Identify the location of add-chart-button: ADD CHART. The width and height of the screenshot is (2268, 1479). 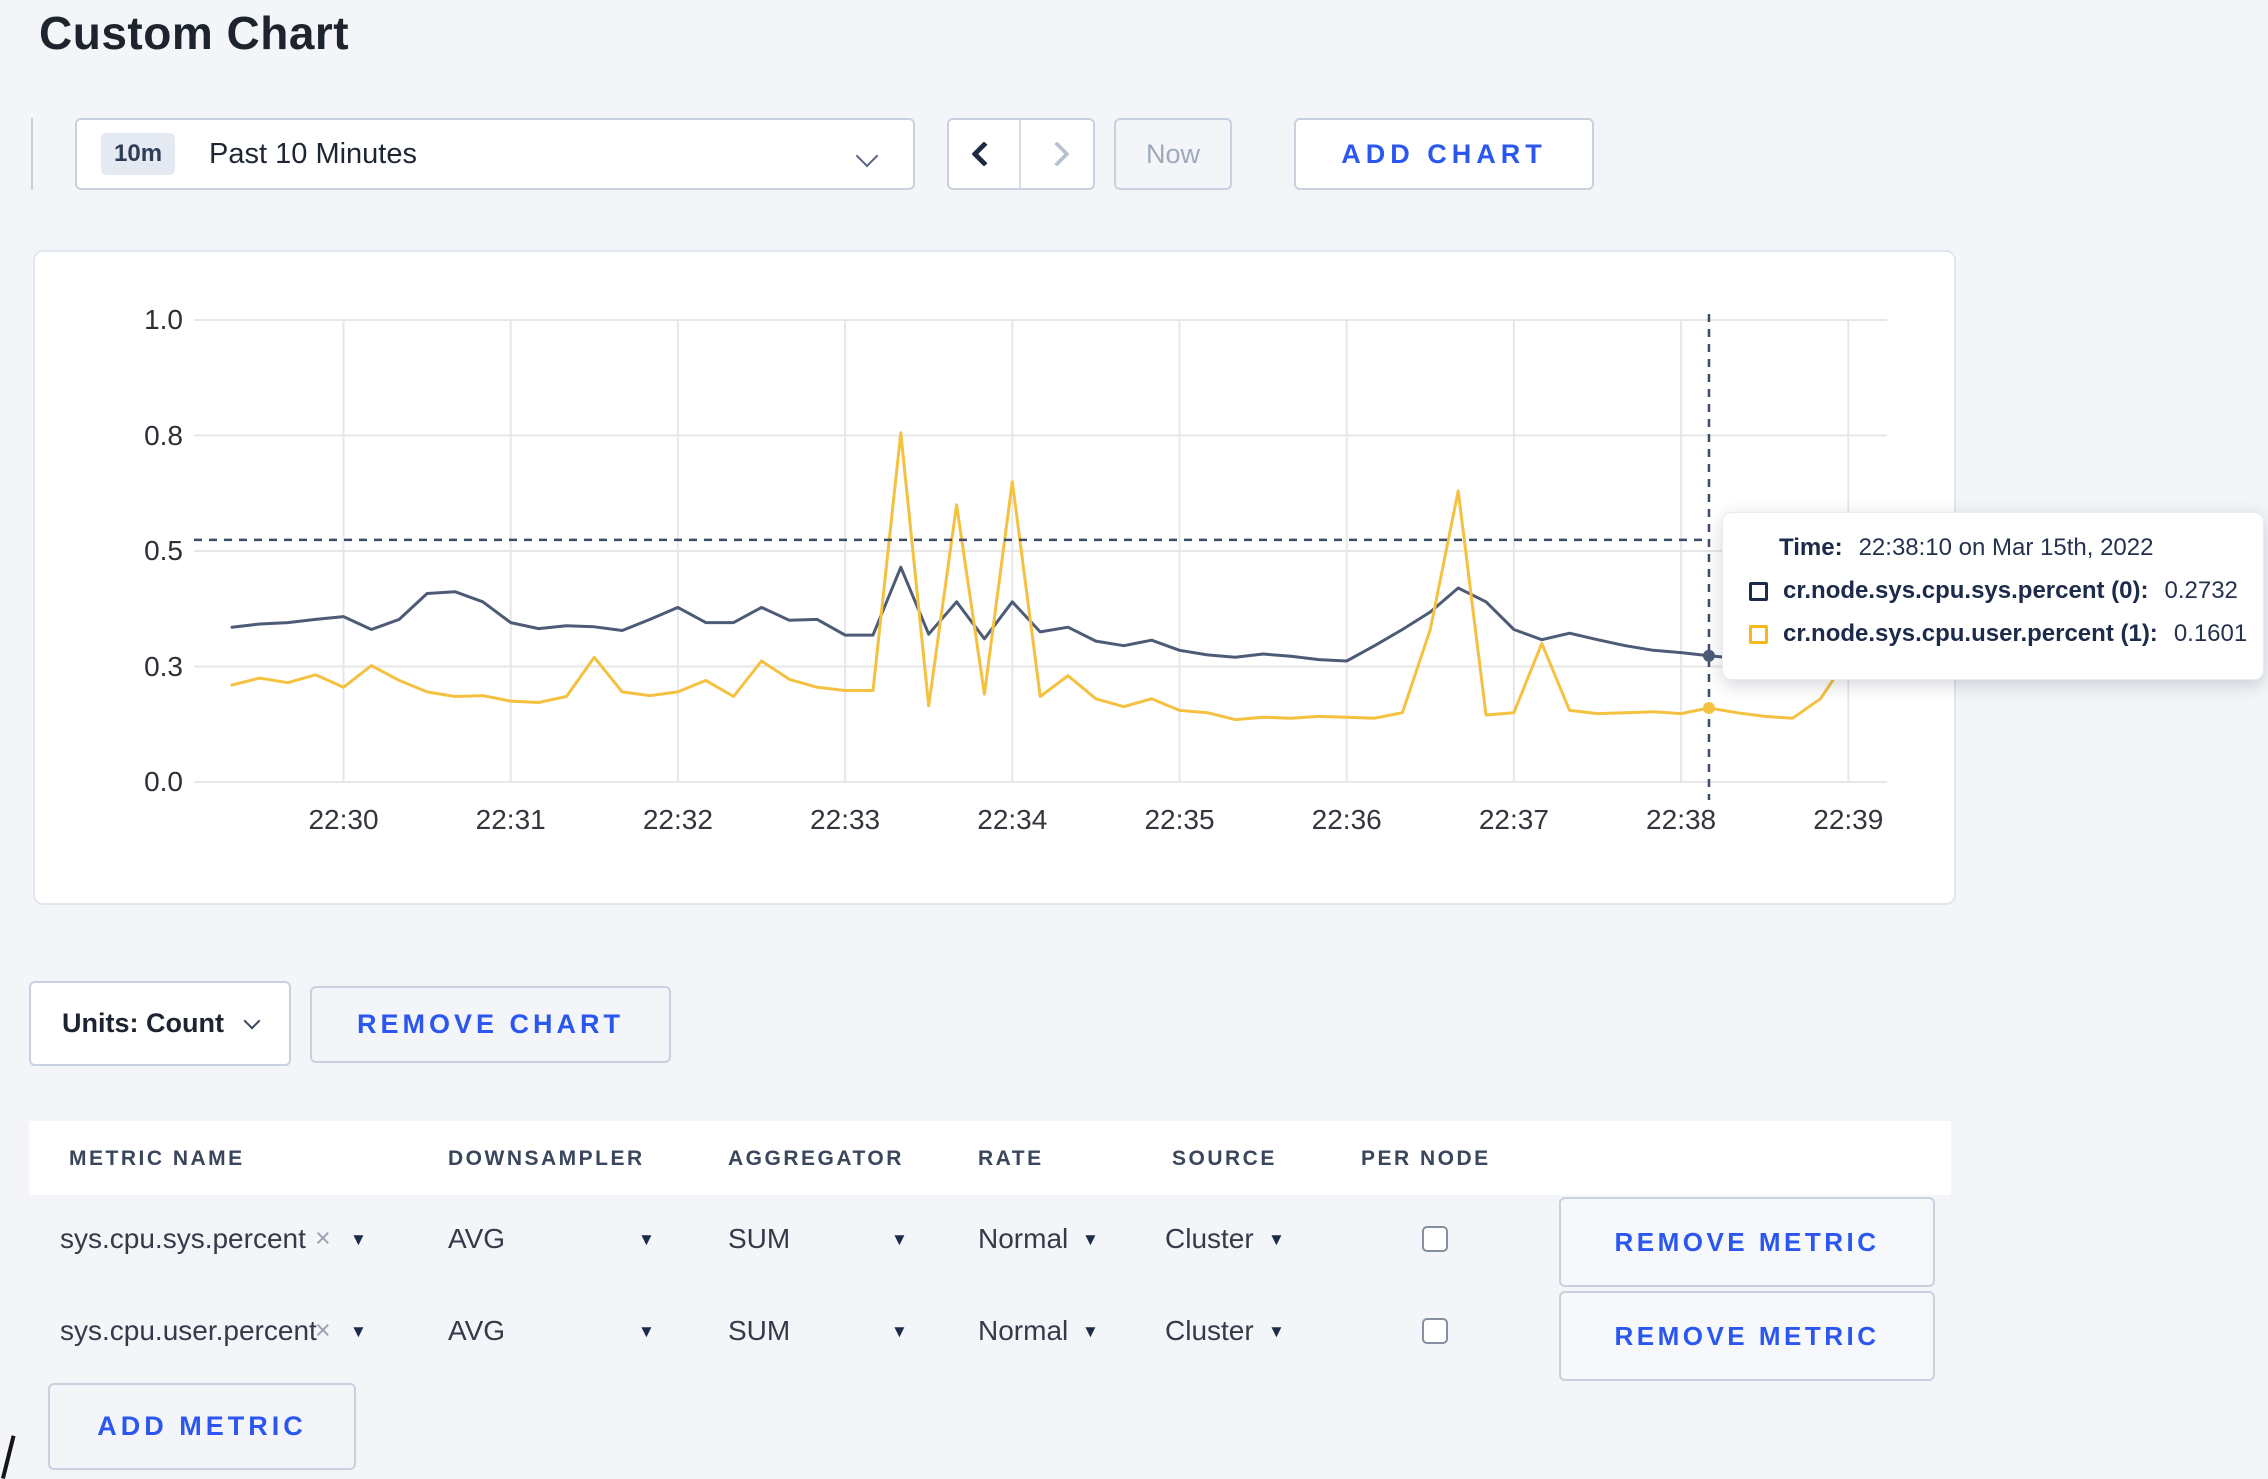
(1444, 154).